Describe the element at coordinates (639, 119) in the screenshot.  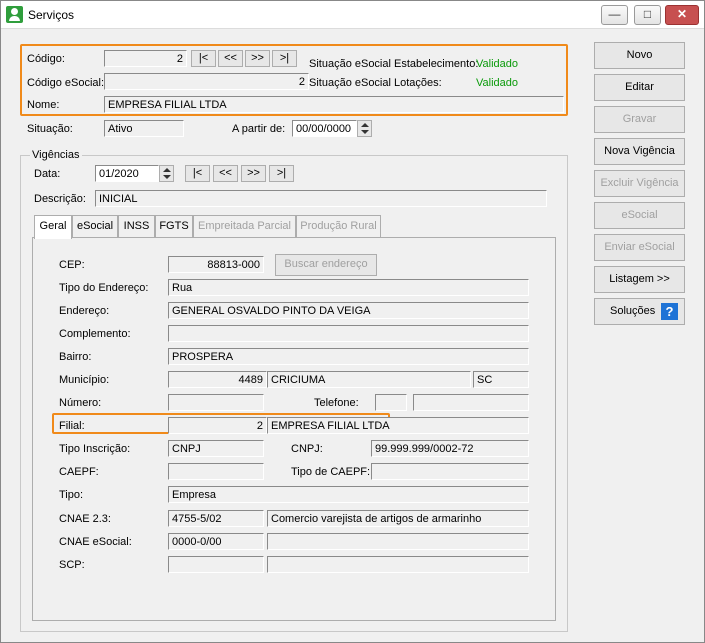
I see `gravar-button: Gravar` at that location.